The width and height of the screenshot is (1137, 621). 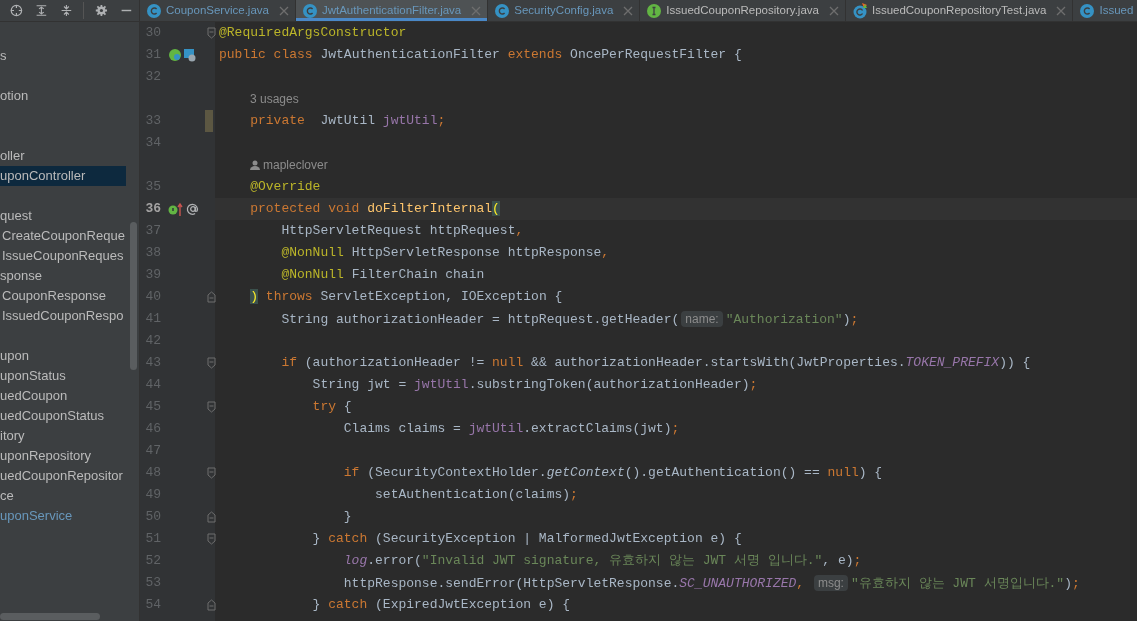 I want to click on code-line: if (SecurityContextHolder.getContext().getAuthentication() == null) {, so click(x=612, y=473).